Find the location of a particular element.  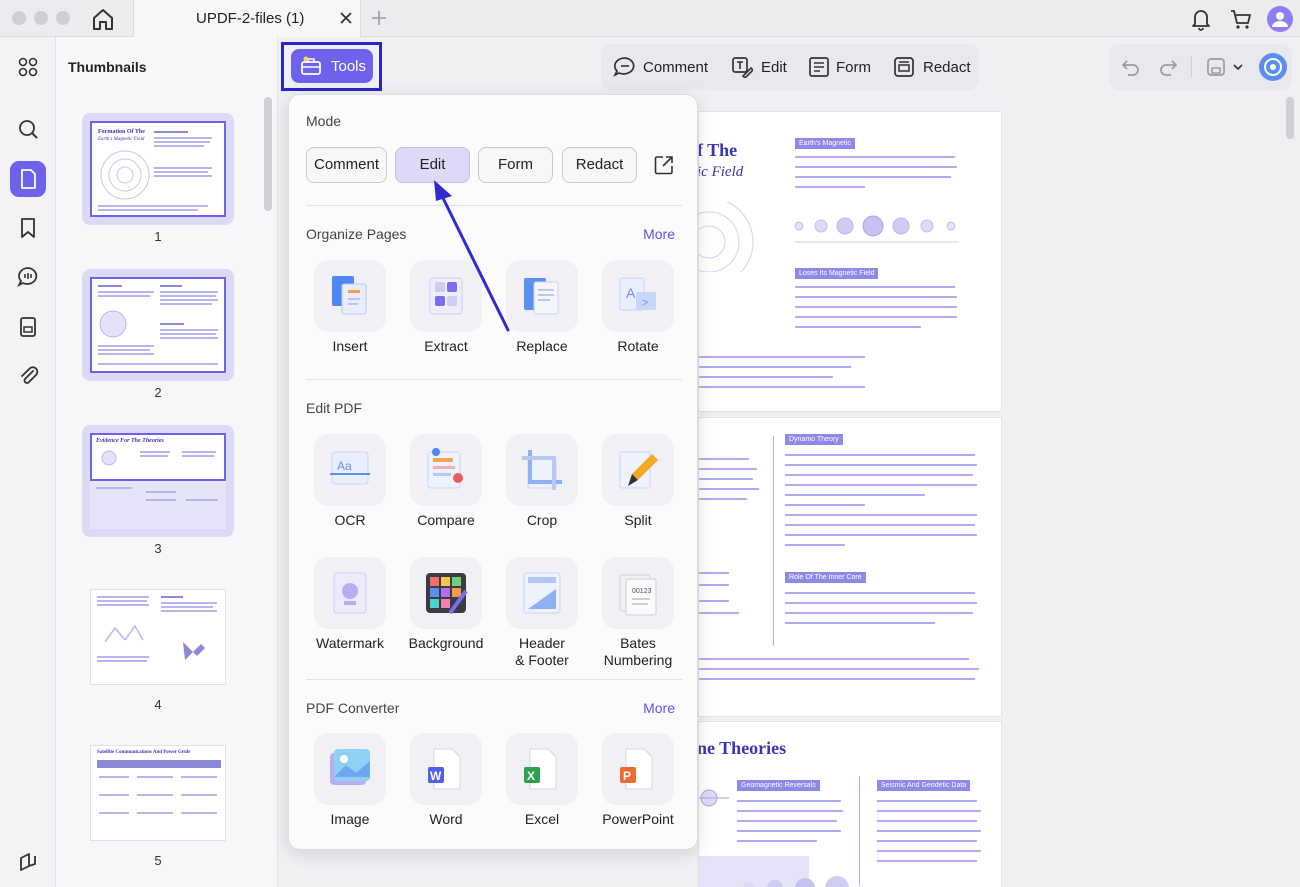

popover-comment-mode: Comment is located at coordinates (346, 165).